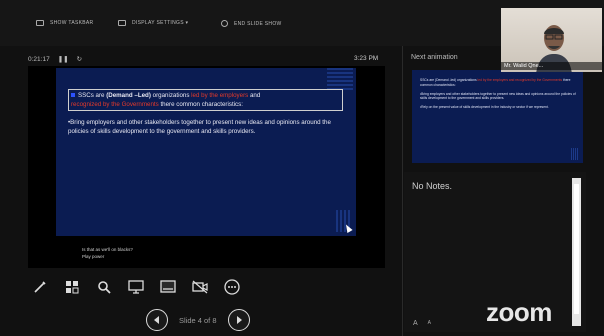  Describe the element at coordinates (220, 95) in the screenshot. I see `headline-text-red-1: led by the employers` at that location.